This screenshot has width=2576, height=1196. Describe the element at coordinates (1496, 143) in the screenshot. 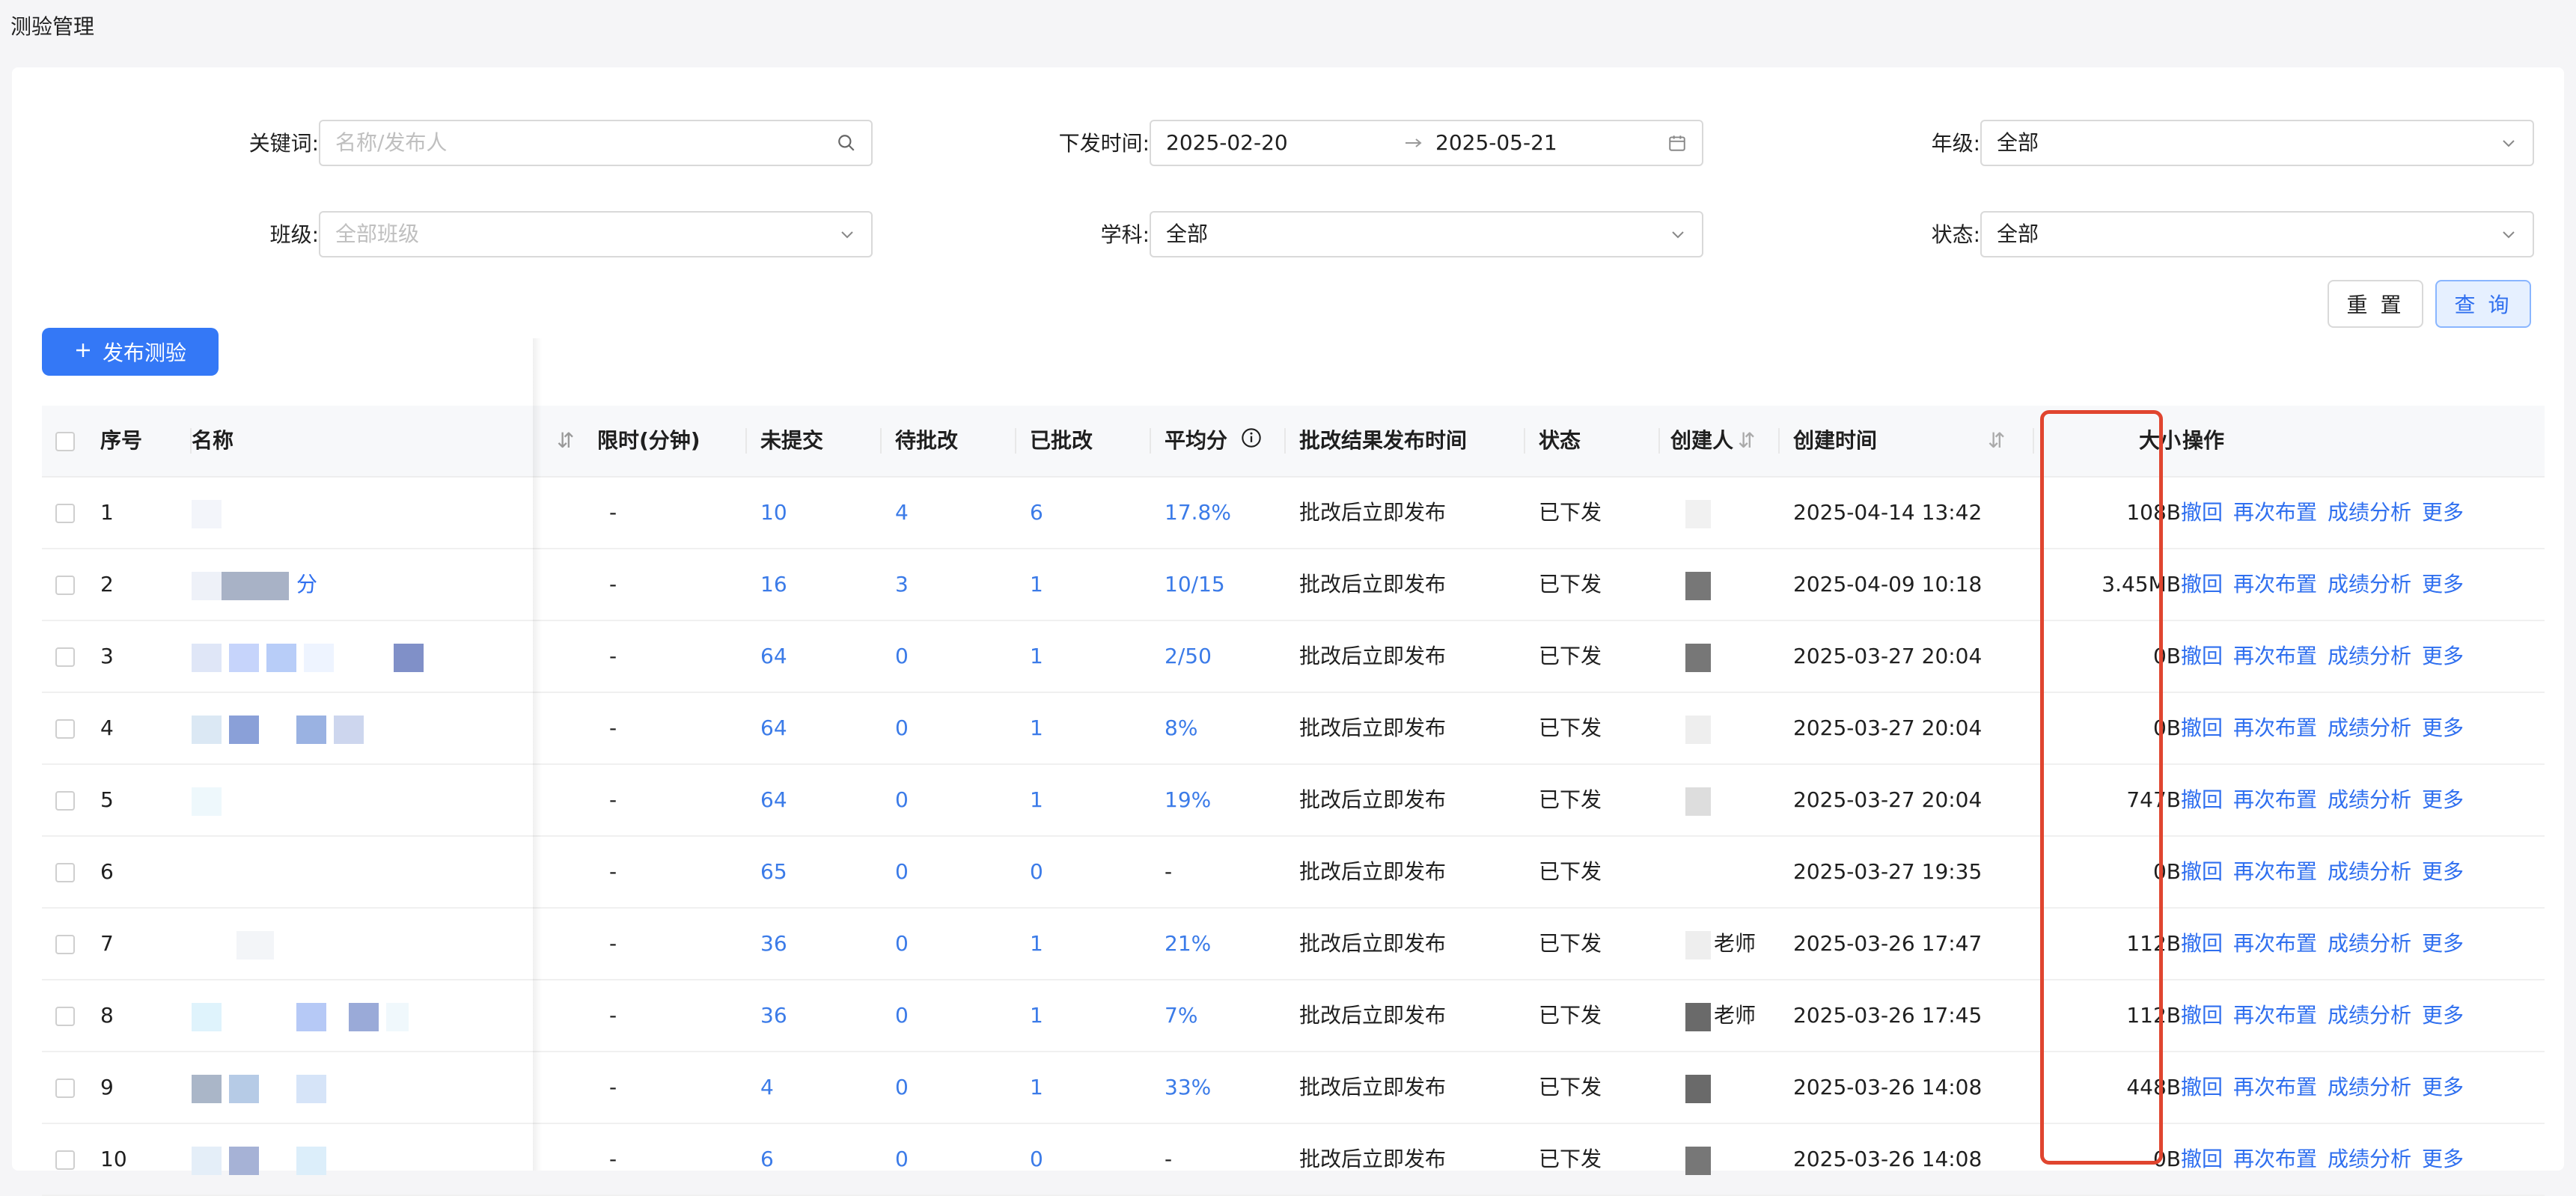

I see `date-end: 2025-05-21` at that location.